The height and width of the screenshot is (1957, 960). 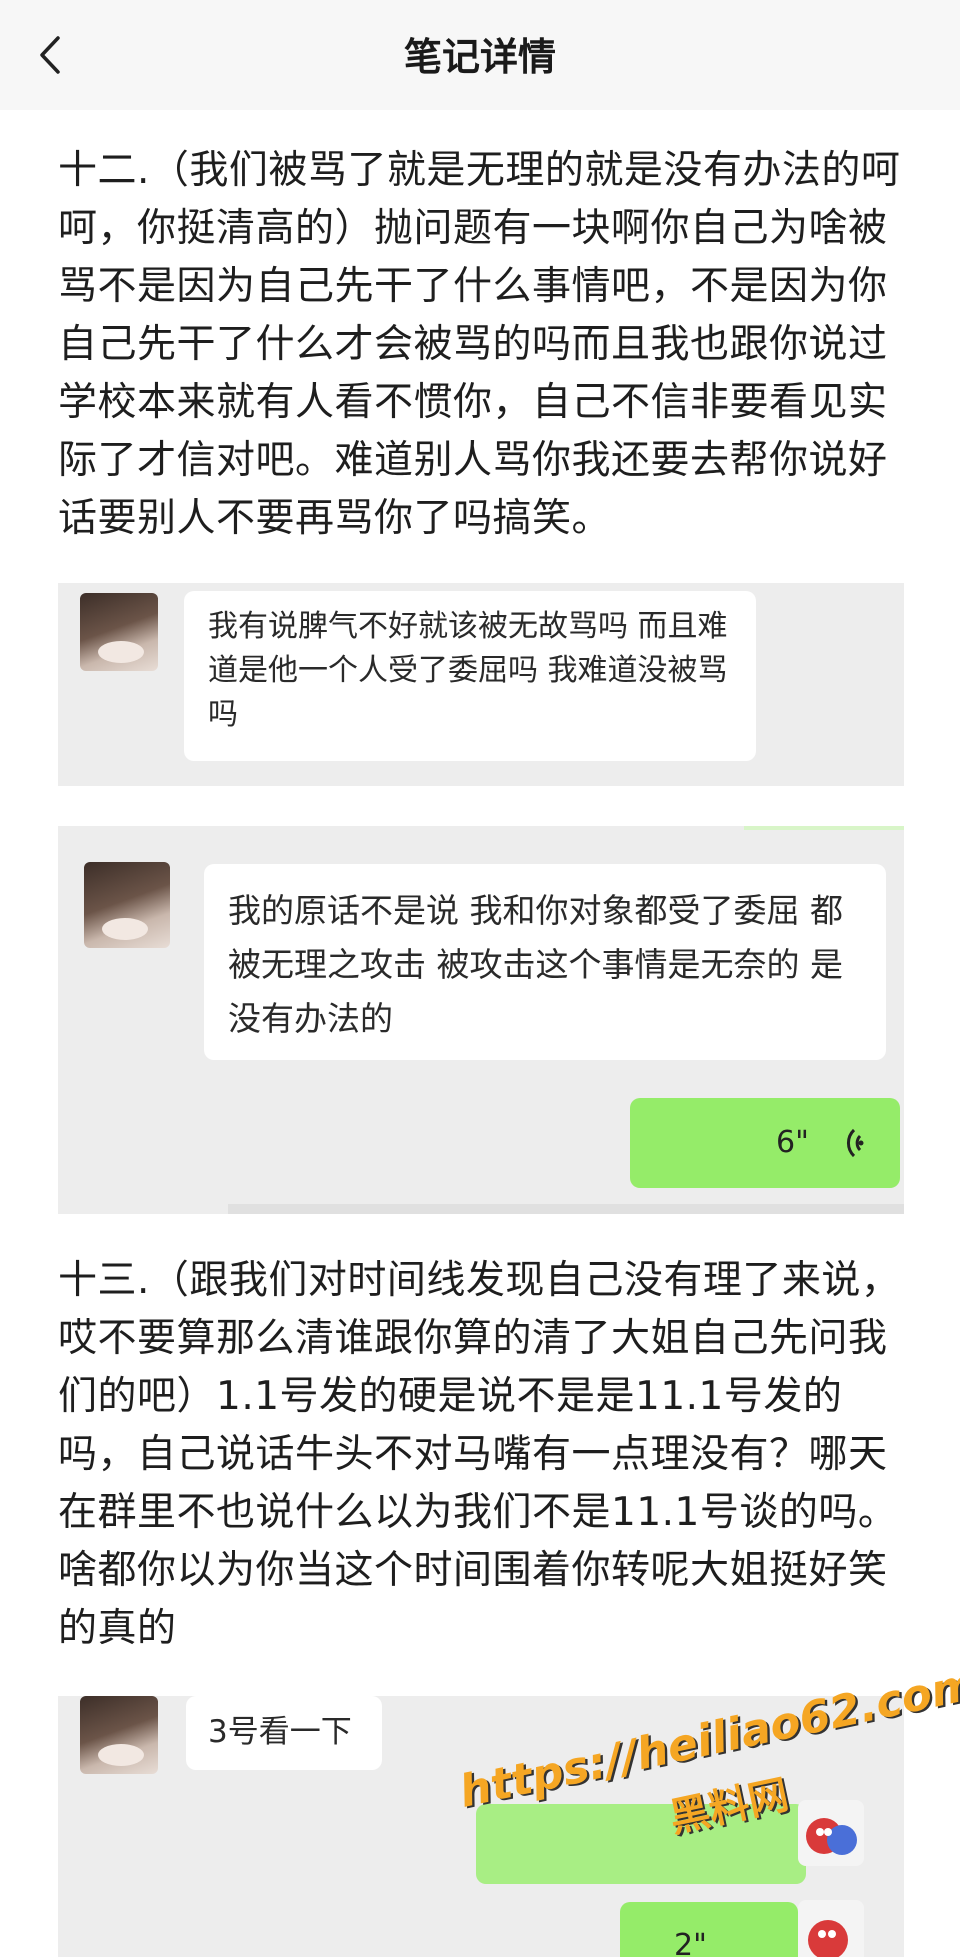 What do you see at coordinates (690, 1942) in the screenshot?
I see `voice-duration: 2"` at bounding box center [690, 1942].